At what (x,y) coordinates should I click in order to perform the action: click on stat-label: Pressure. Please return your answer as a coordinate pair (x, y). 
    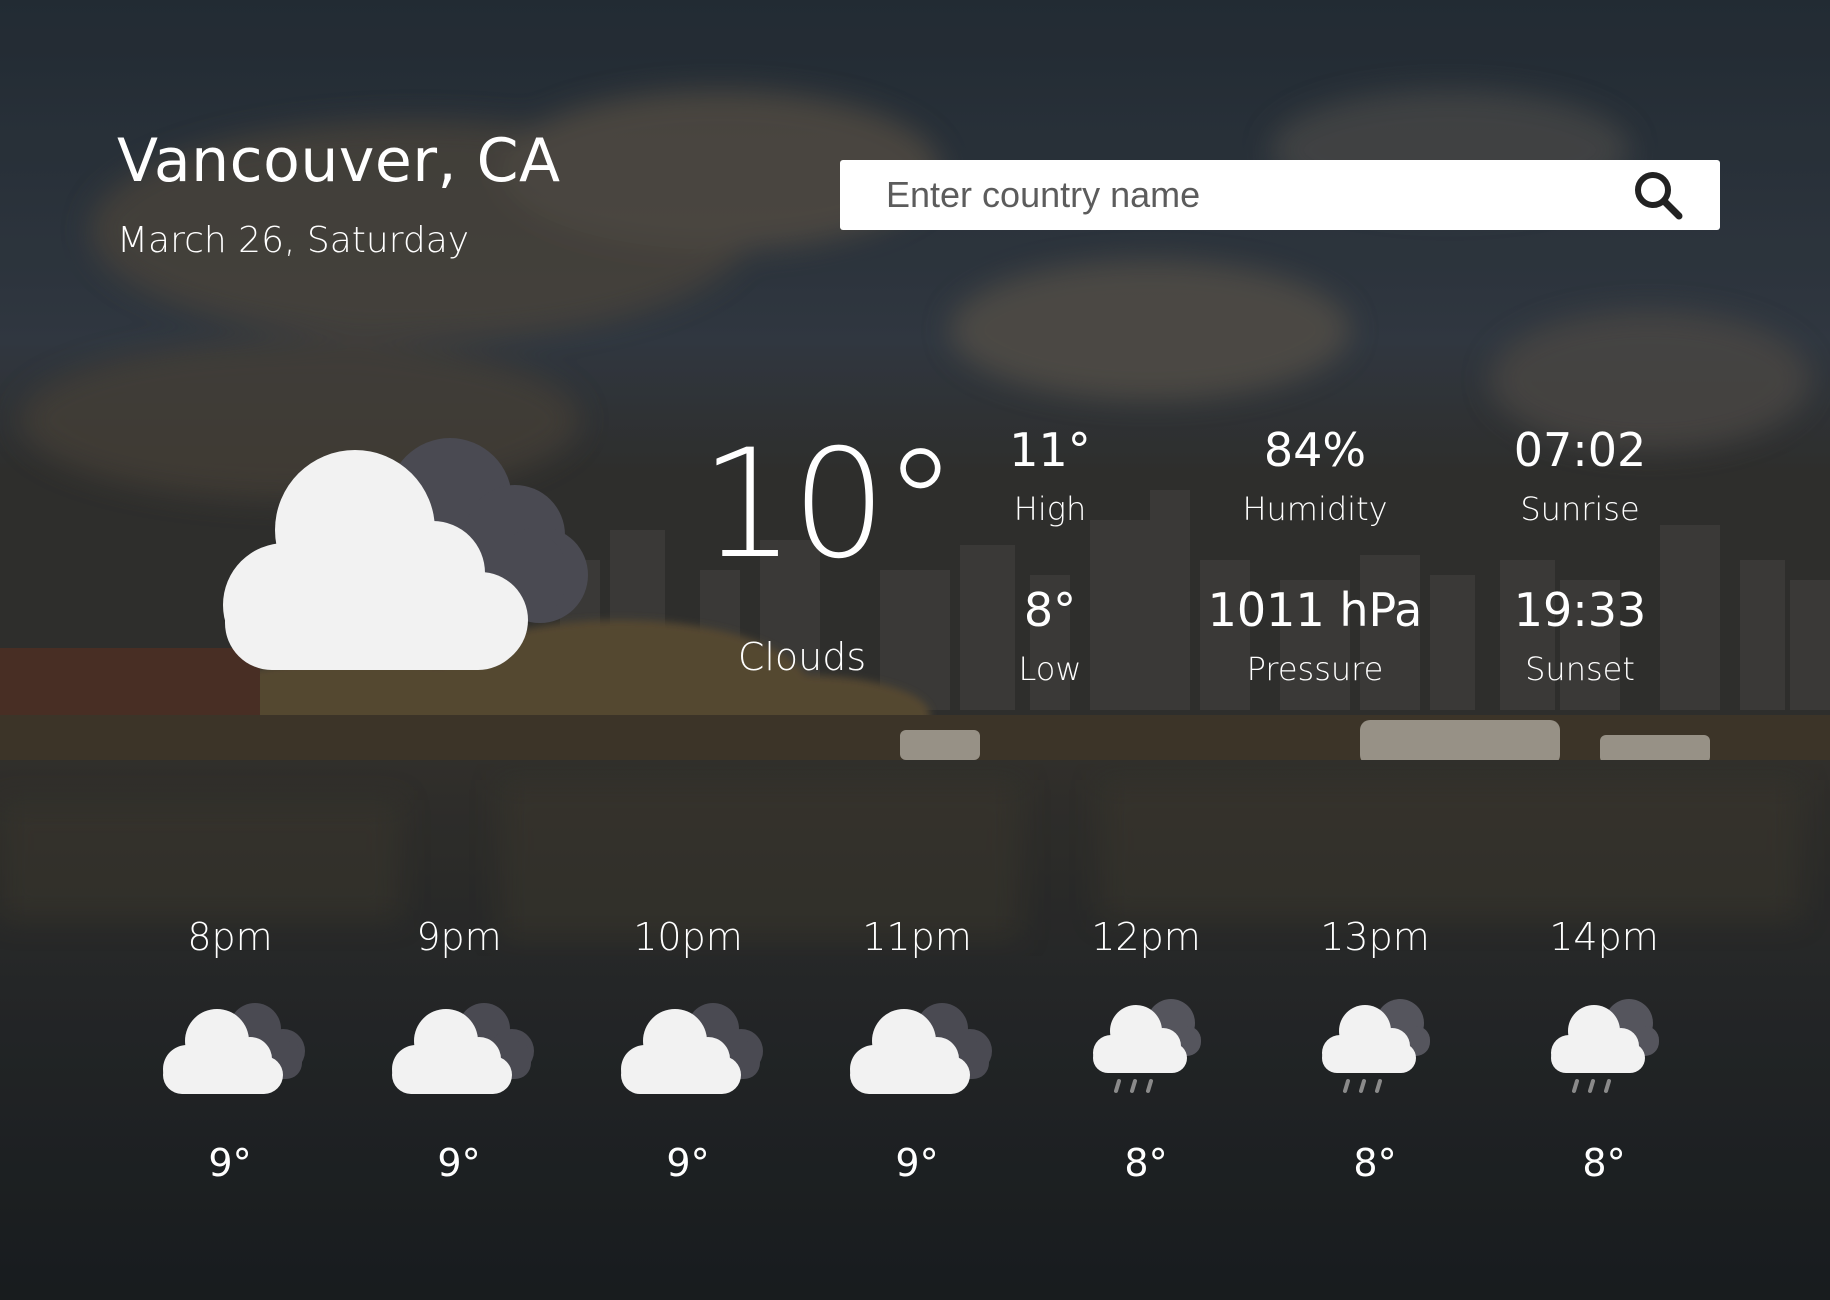
    Looking at the image, I should click on (1315, 668).